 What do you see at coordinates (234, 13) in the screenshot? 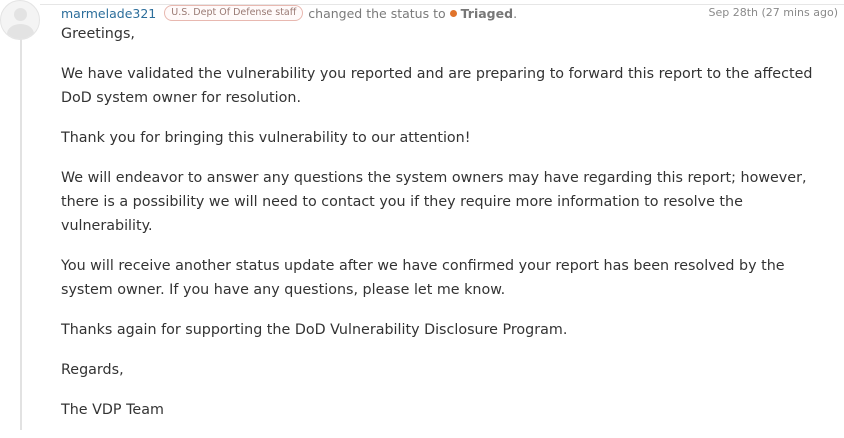
I see `staff-badge: U.S. Dept Of Defense staff` at bounding box center [234, 13].